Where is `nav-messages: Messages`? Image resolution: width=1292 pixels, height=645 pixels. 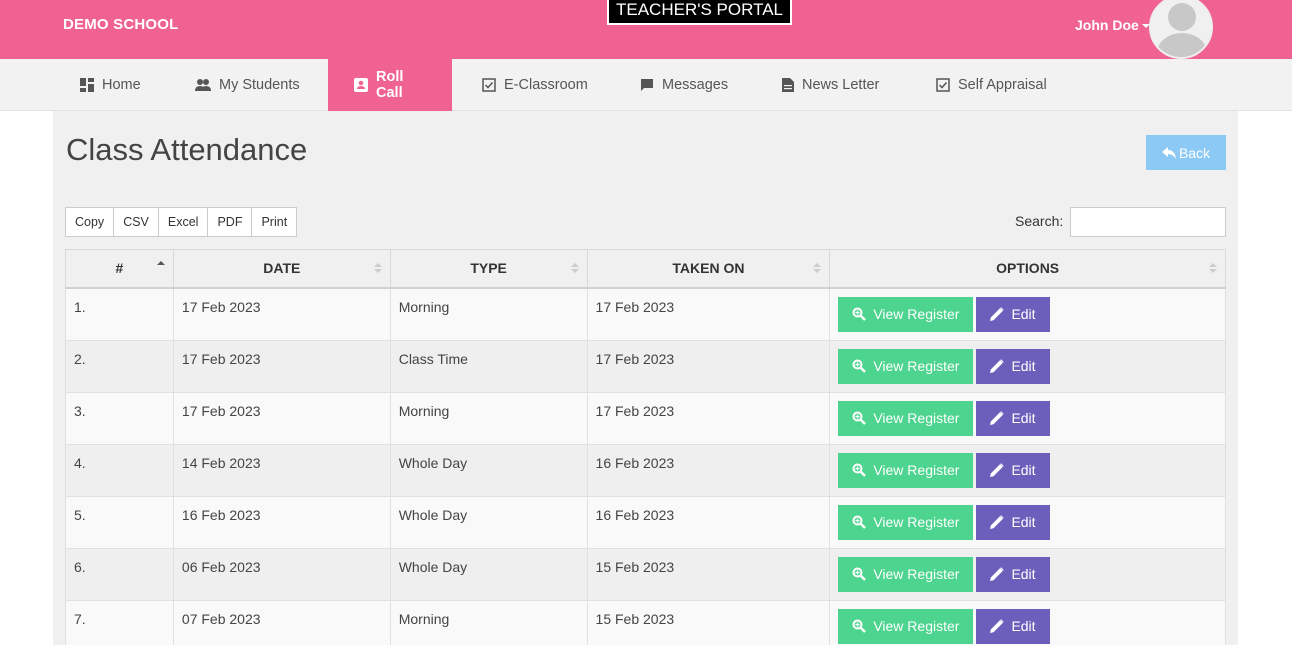
nav-messages: Messages is located at coordinates (684, 85).